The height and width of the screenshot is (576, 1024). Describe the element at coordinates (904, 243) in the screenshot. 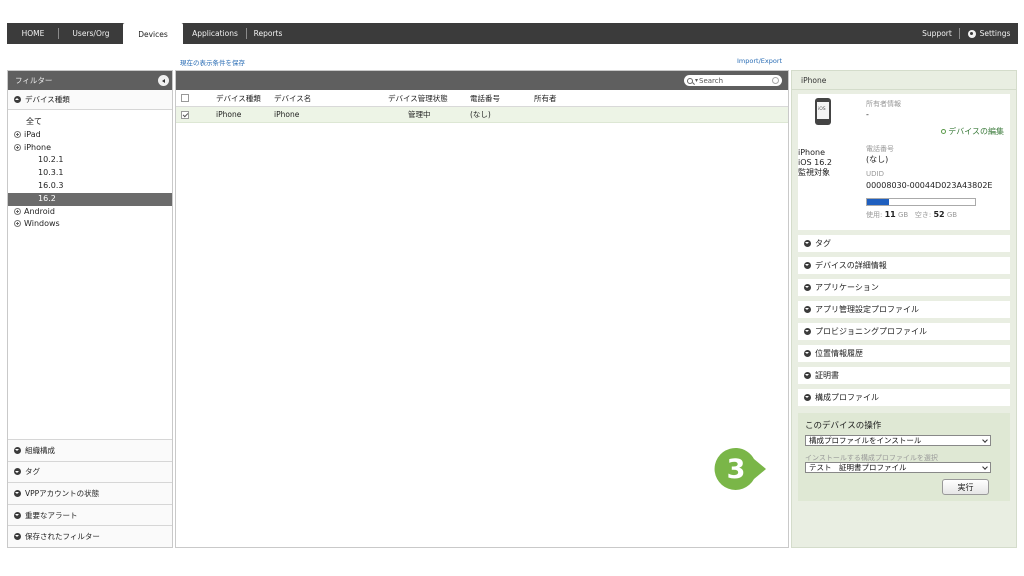

I see `section-tag: タグ` at that location.